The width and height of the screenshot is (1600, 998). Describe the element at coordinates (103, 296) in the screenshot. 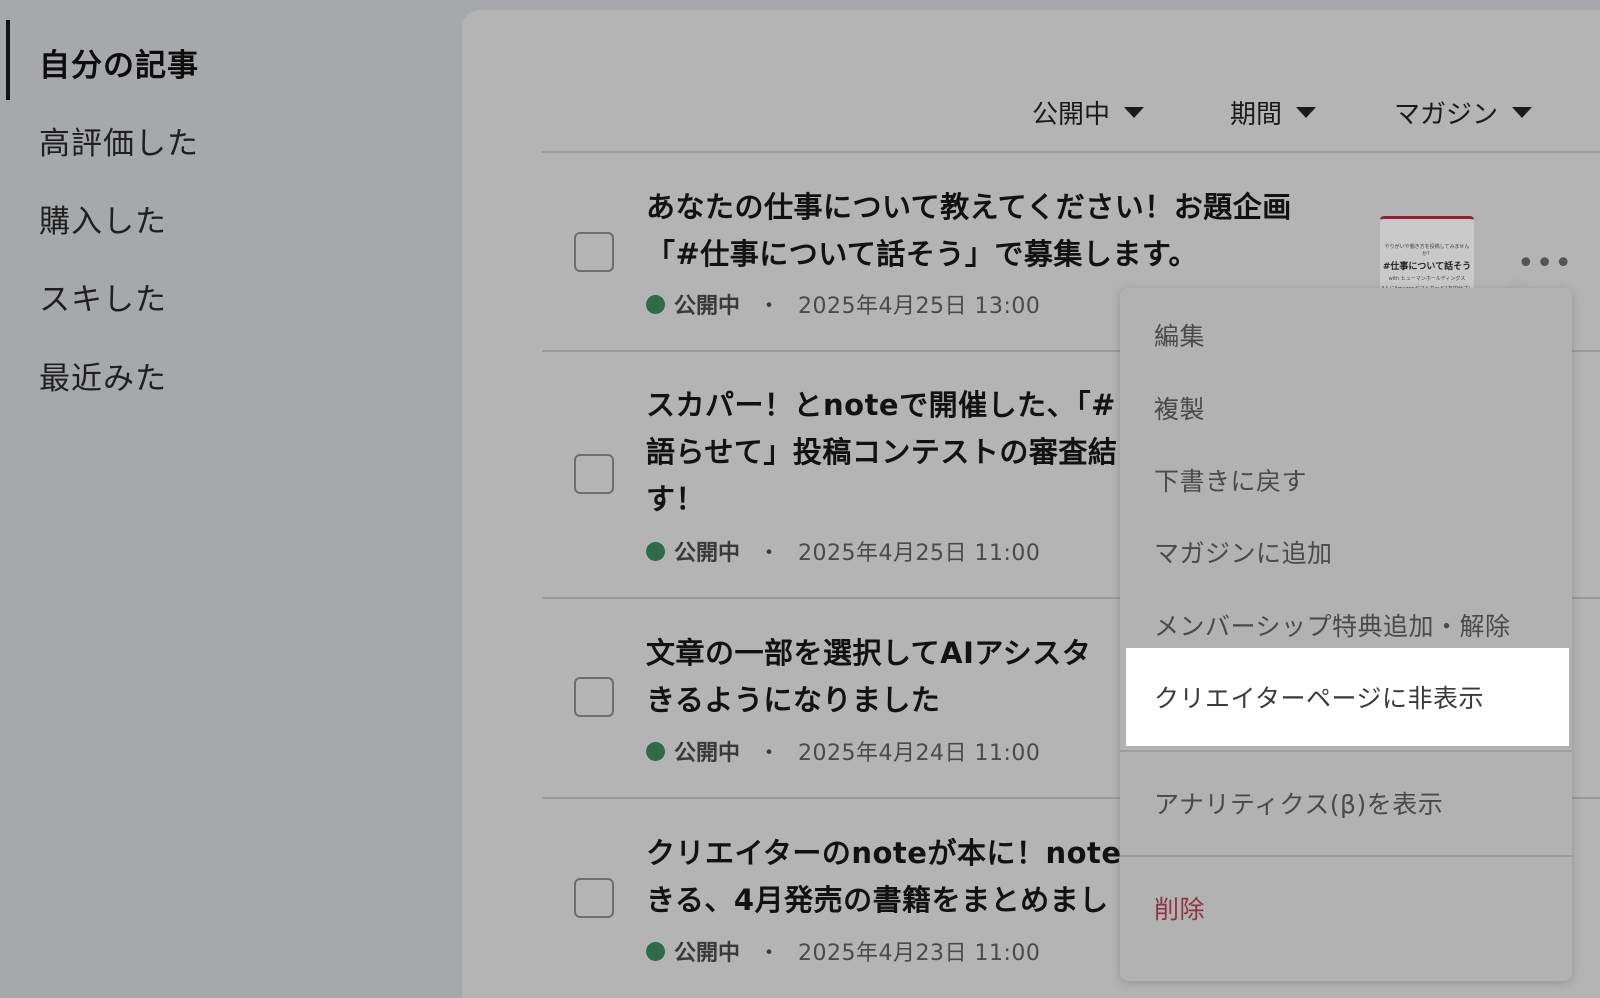

I see `sidebar-item-suki: スキした` at that location.